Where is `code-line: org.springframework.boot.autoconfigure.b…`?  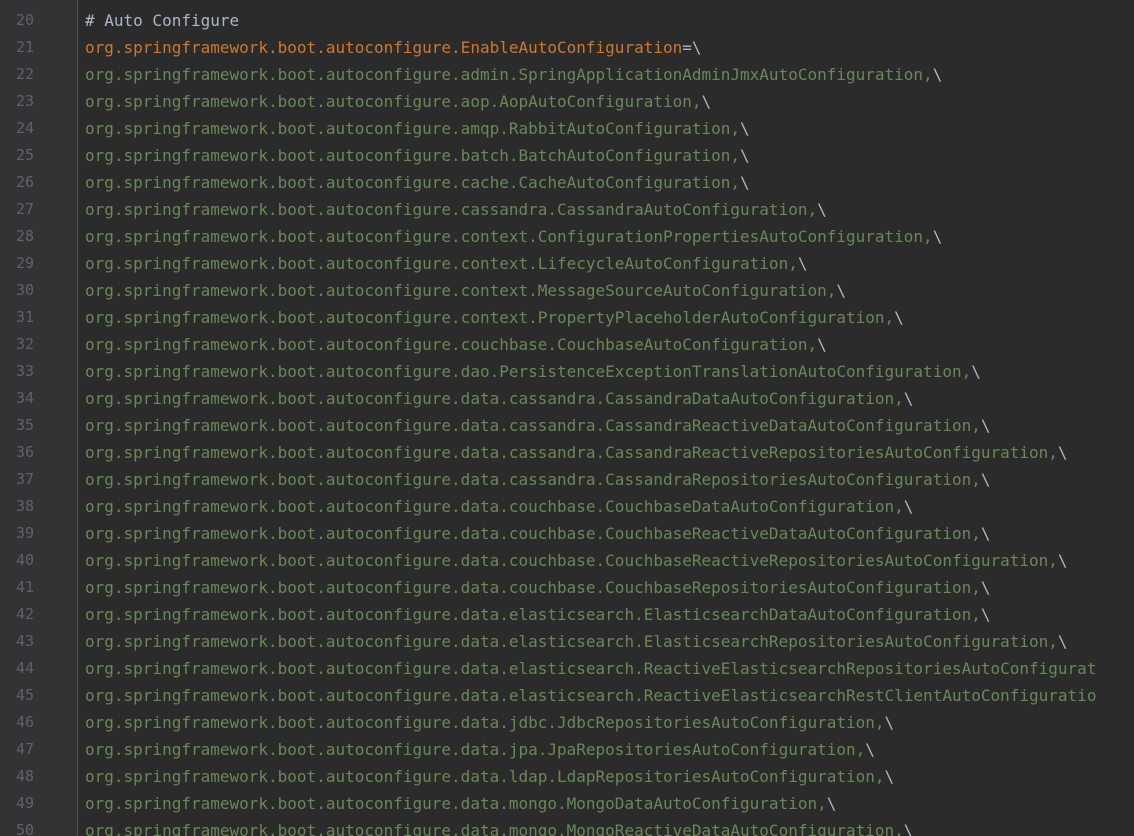
code-line: org.springframework.boot.autoconfigure.b… is located at coordinates (609, 155).